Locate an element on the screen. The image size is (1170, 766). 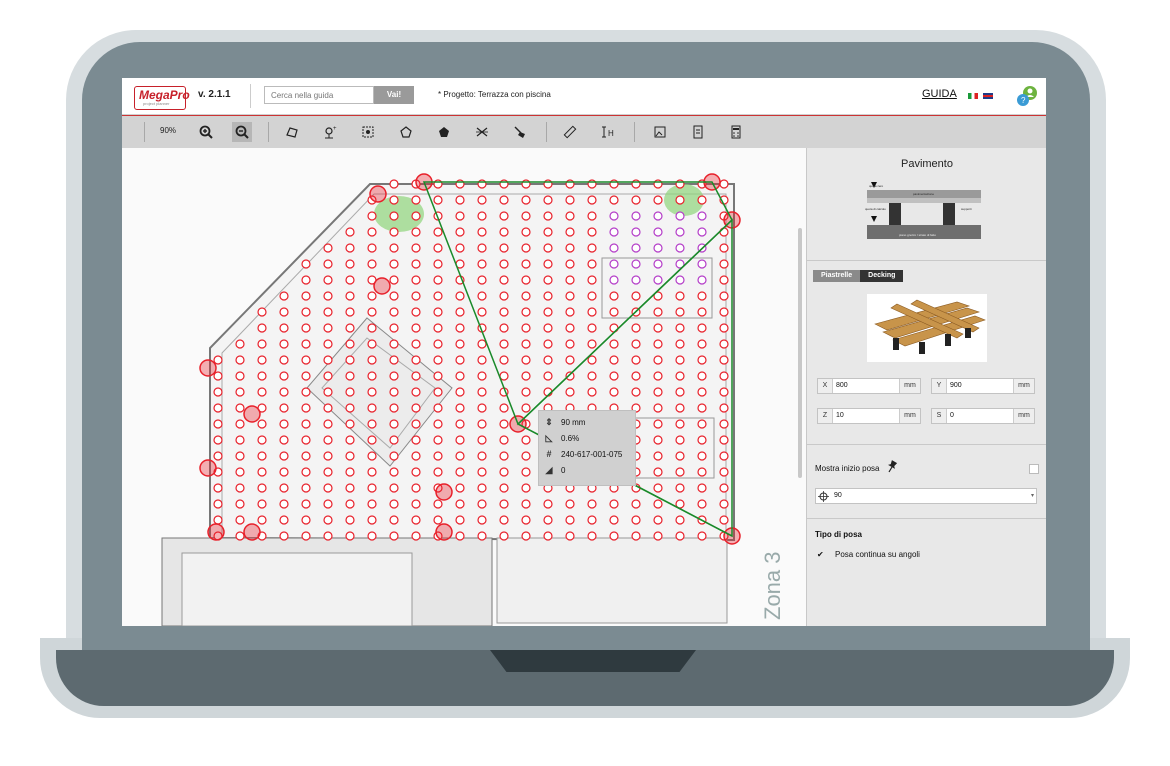
y-field: Y 900 mm is located at coordinates (983, 386).